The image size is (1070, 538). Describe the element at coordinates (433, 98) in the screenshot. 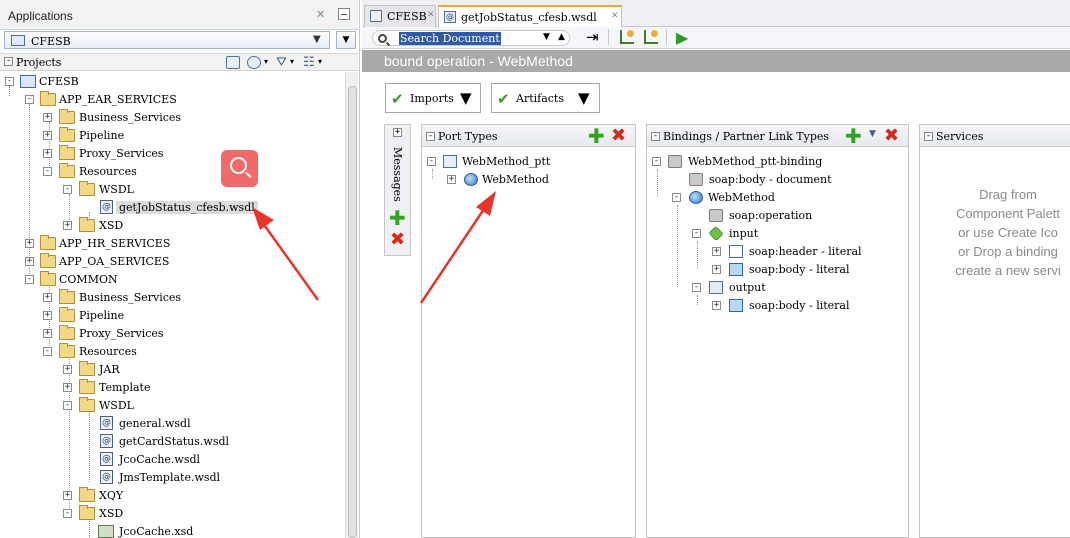

I see `imports-button: ✔ Imports ▼` at that location.